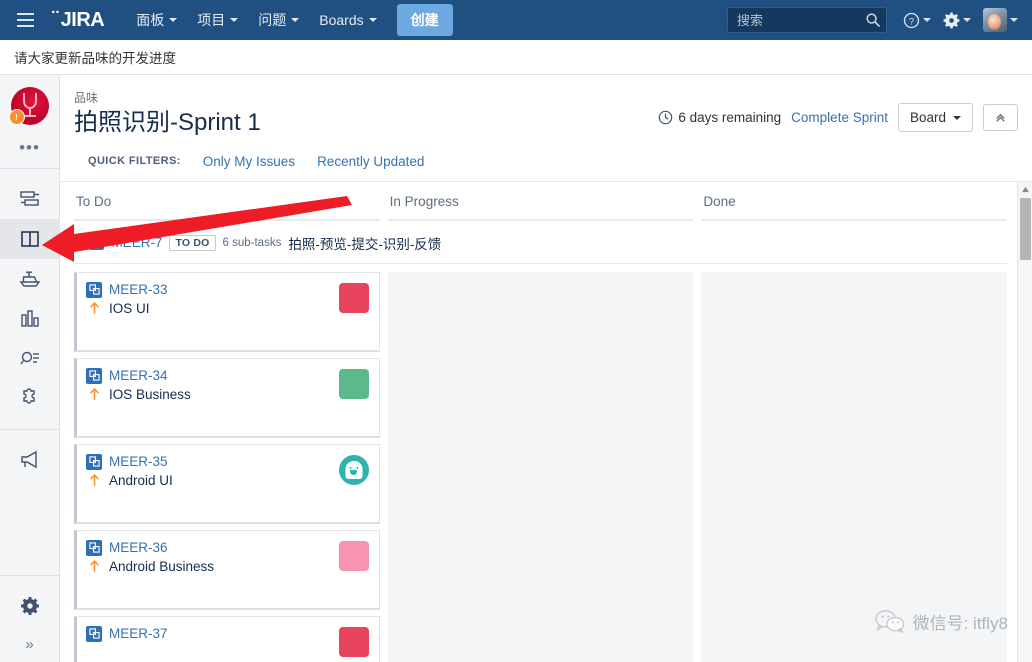  Describe the element at coordinates (192, 242) in the screenshot. I see `status-badge: TO DO` at that location.